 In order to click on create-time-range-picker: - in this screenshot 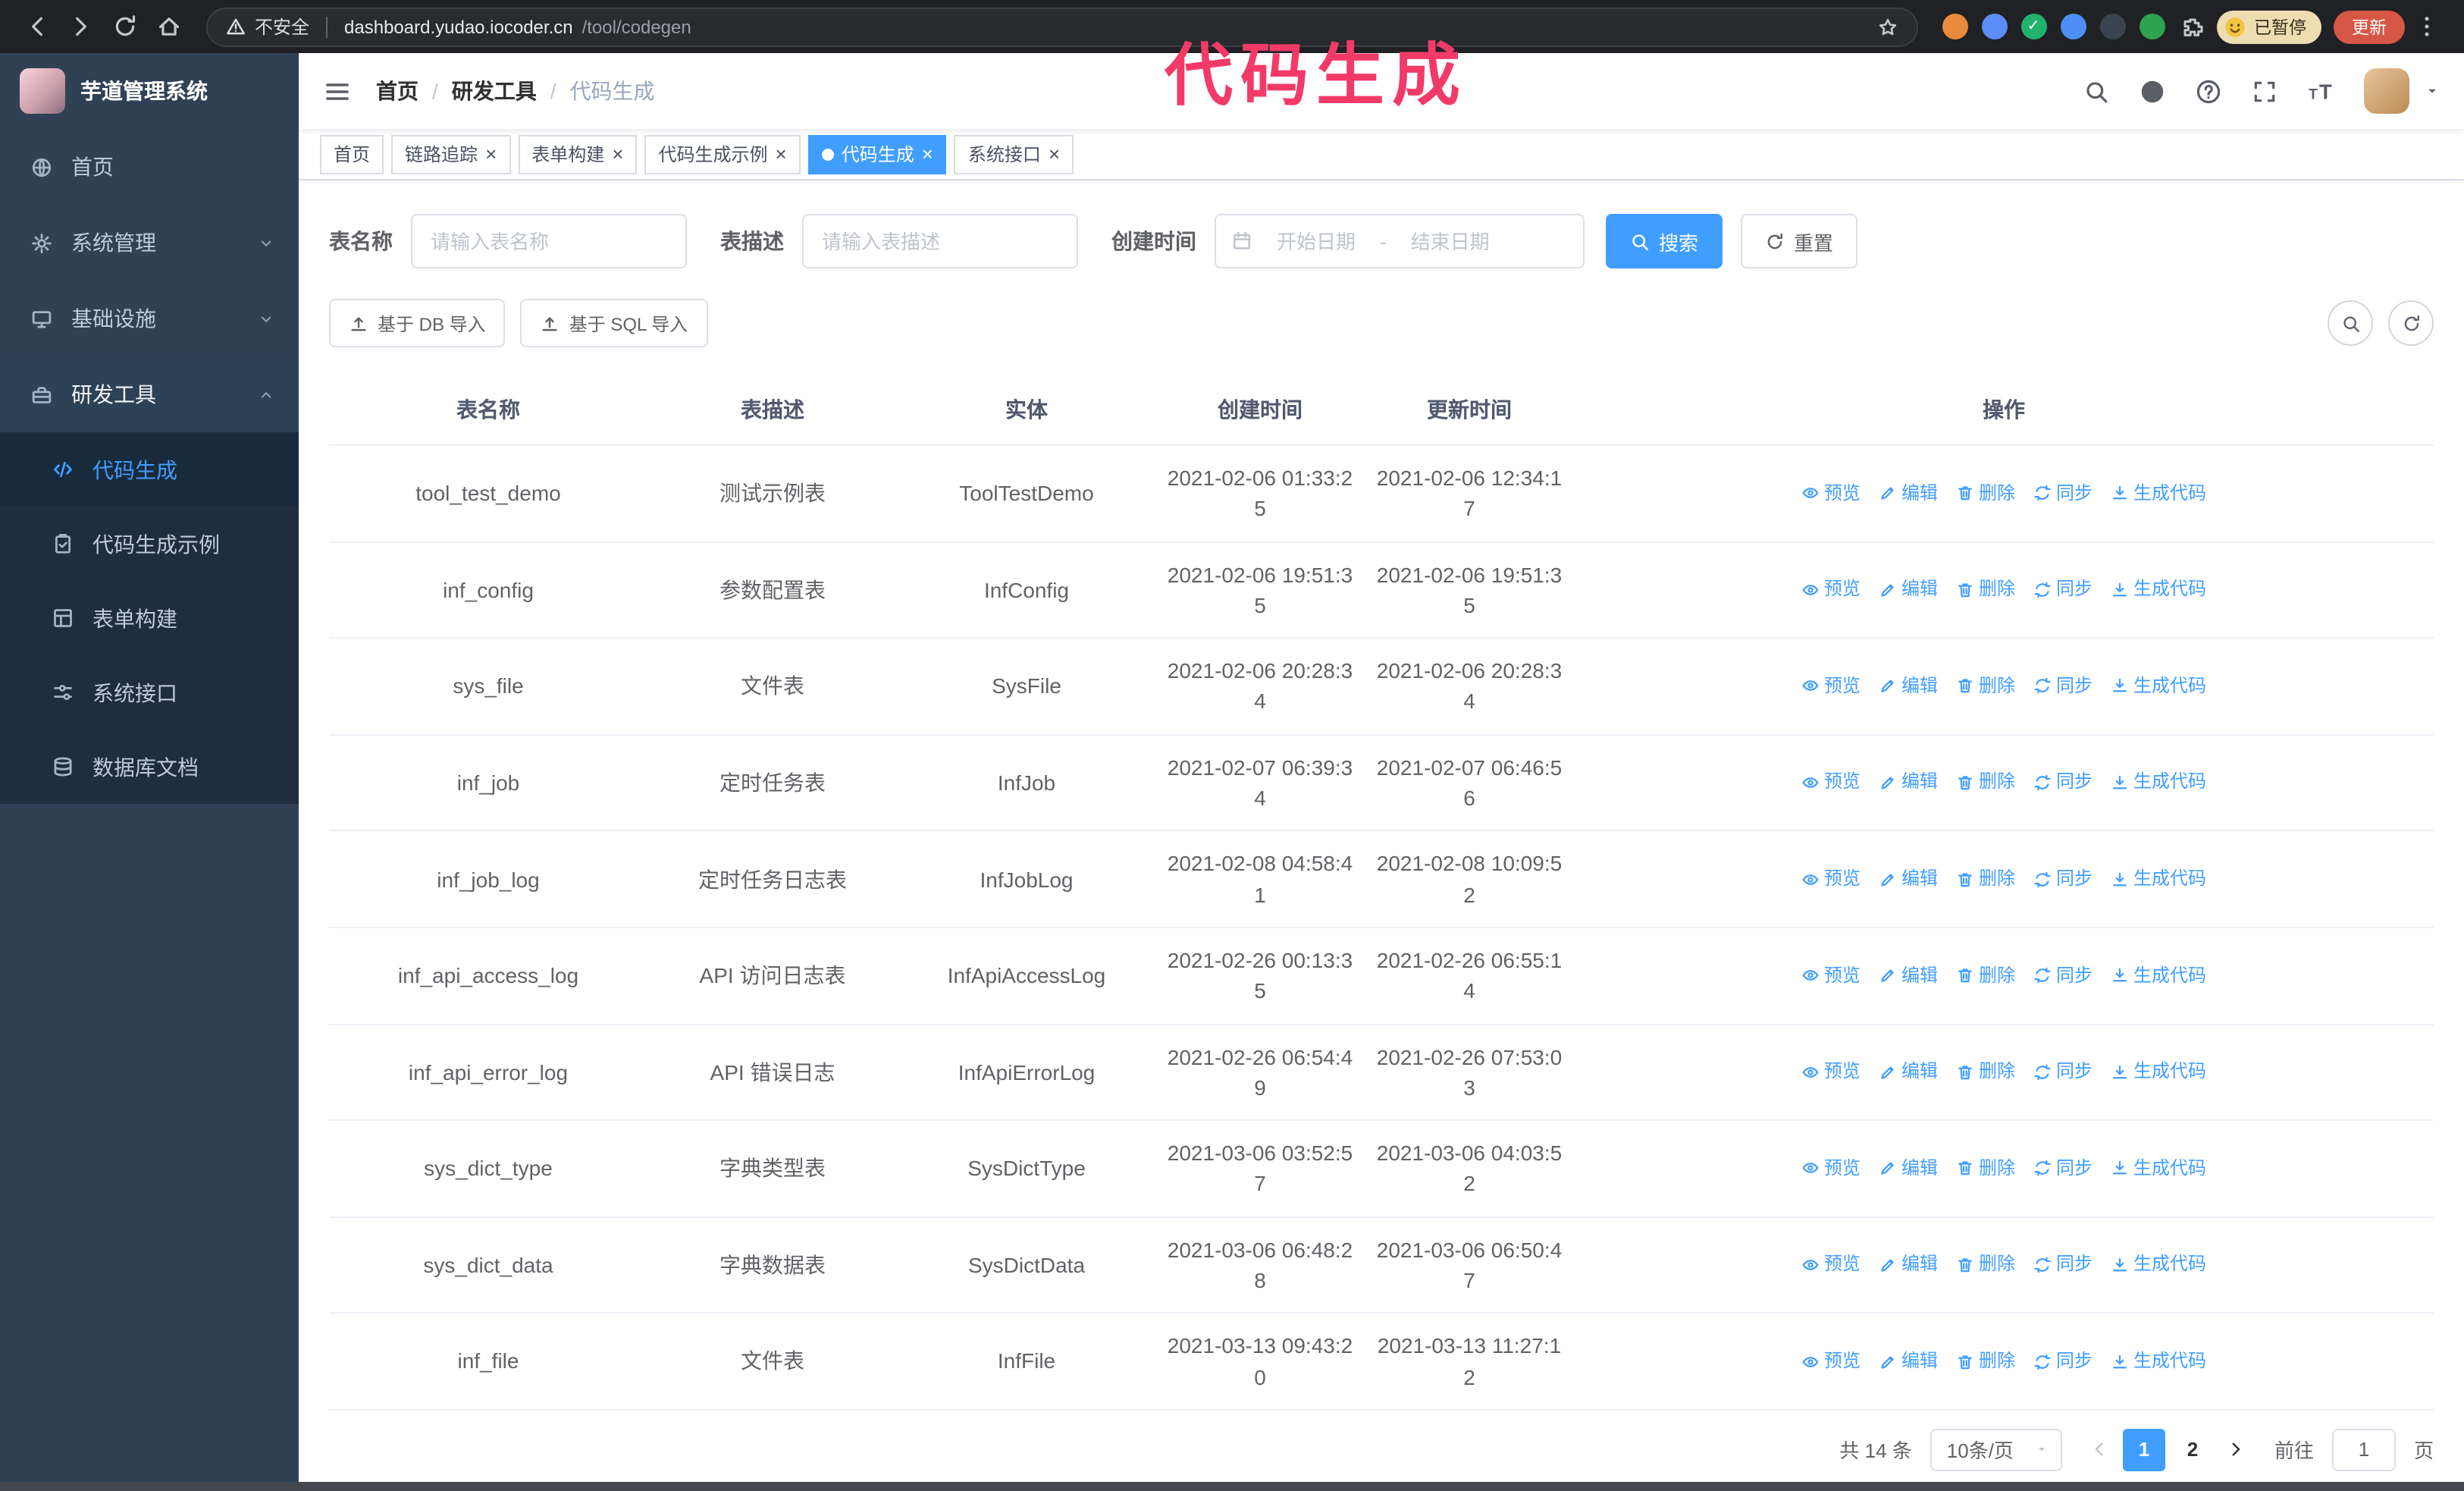, I will do `click(1400, 241)`.